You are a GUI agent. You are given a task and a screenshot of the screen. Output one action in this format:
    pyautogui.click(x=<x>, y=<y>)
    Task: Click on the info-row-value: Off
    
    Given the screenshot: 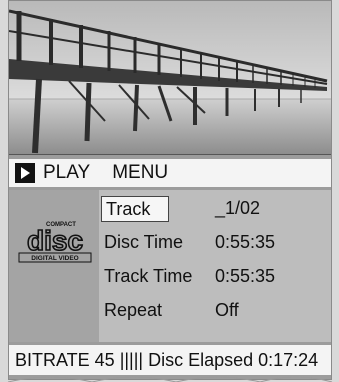 What is the action you would take?
    pyautogui.click(x=227, y=310)
    